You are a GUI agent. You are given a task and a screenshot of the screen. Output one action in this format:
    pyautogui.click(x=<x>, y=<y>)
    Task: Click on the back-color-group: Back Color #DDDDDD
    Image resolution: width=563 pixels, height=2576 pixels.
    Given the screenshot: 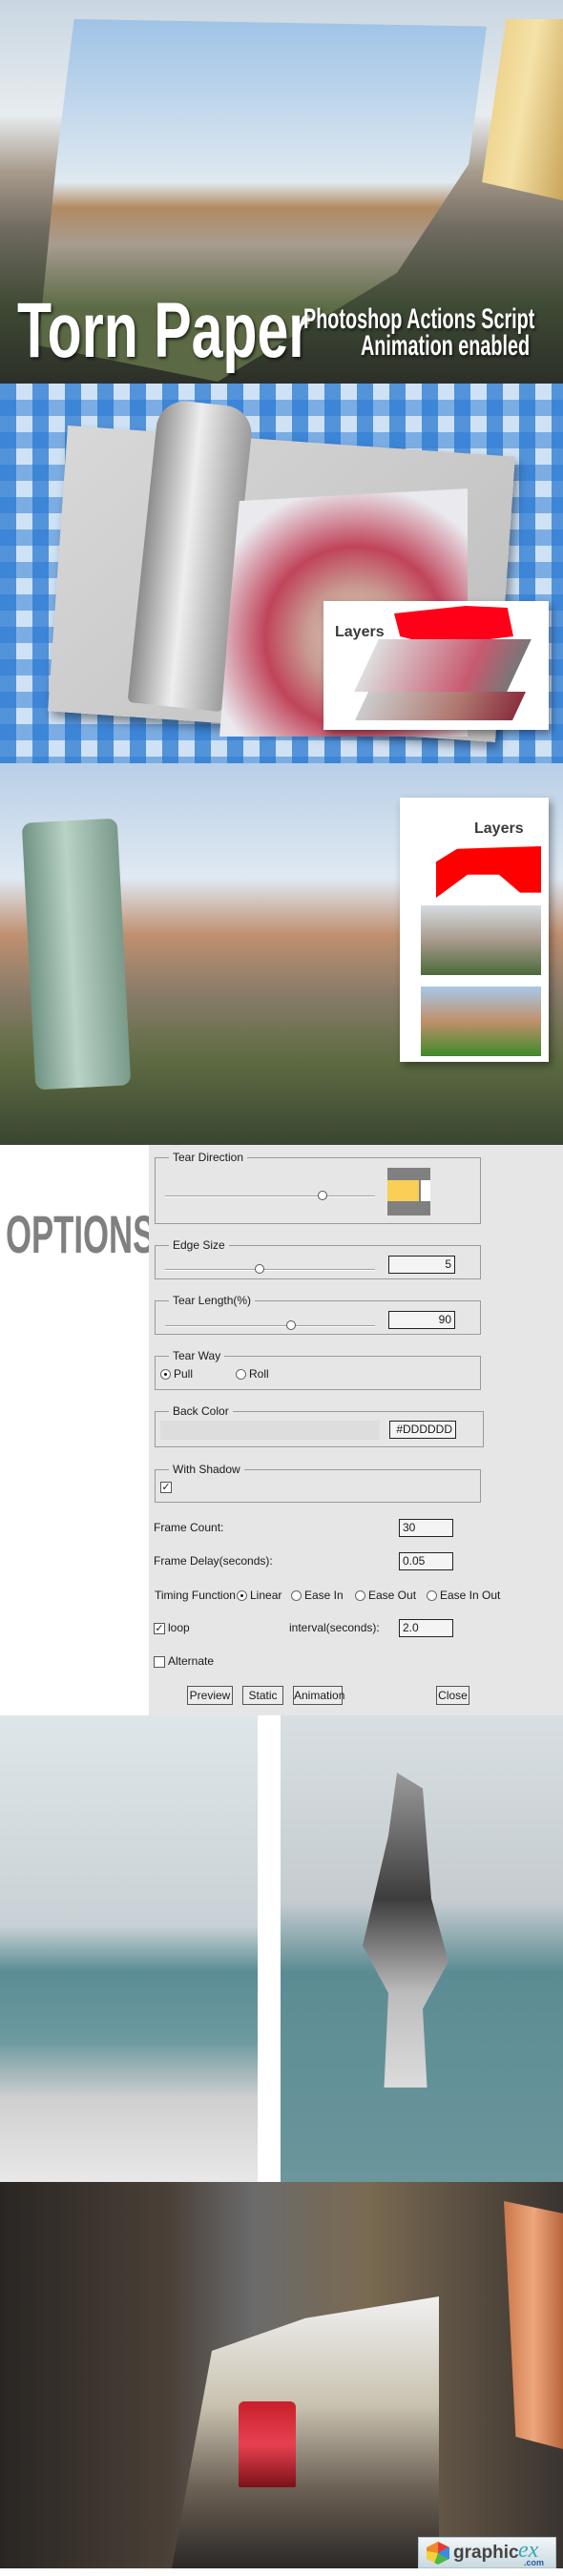 What is the action you would take?
    pyautogui.click(x=319, y=1425)
    